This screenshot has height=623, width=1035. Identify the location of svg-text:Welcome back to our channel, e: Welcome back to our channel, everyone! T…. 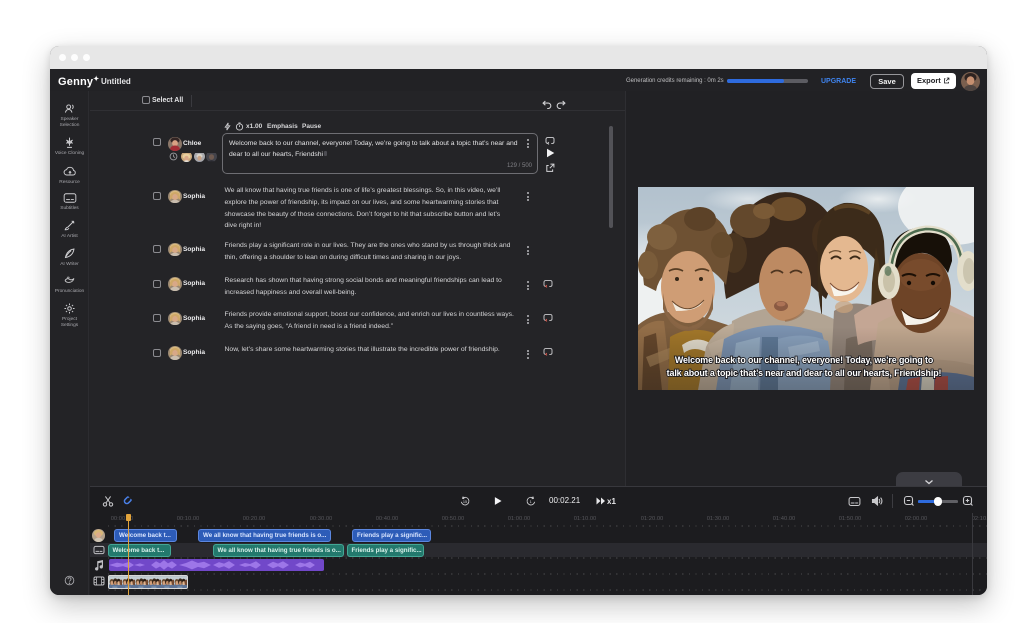
(804, 360).